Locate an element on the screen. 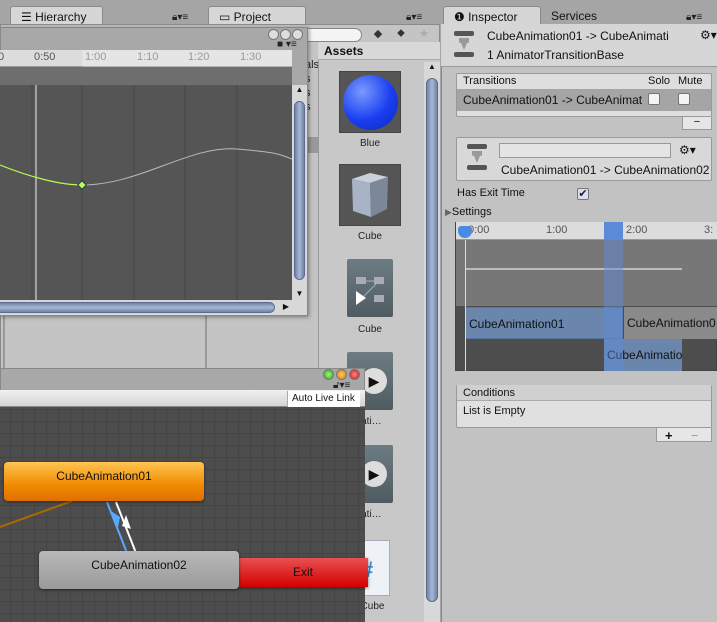  asset-blue is located at coordinates (370, 102).